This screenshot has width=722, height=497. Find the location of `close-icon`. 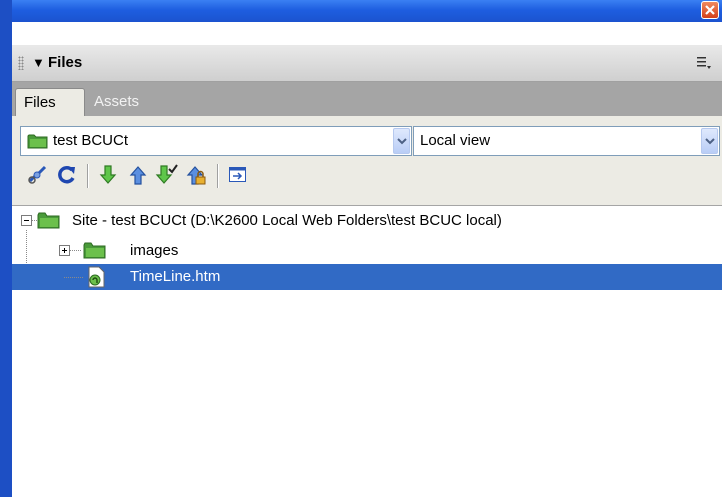

close-icon is located at coordinates (710, 10).